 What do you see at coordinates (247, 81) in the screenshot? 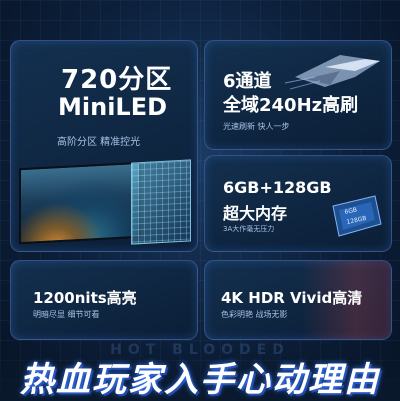
I see `refresh-title-line1: 6通道` at bounding box center [247, 81].